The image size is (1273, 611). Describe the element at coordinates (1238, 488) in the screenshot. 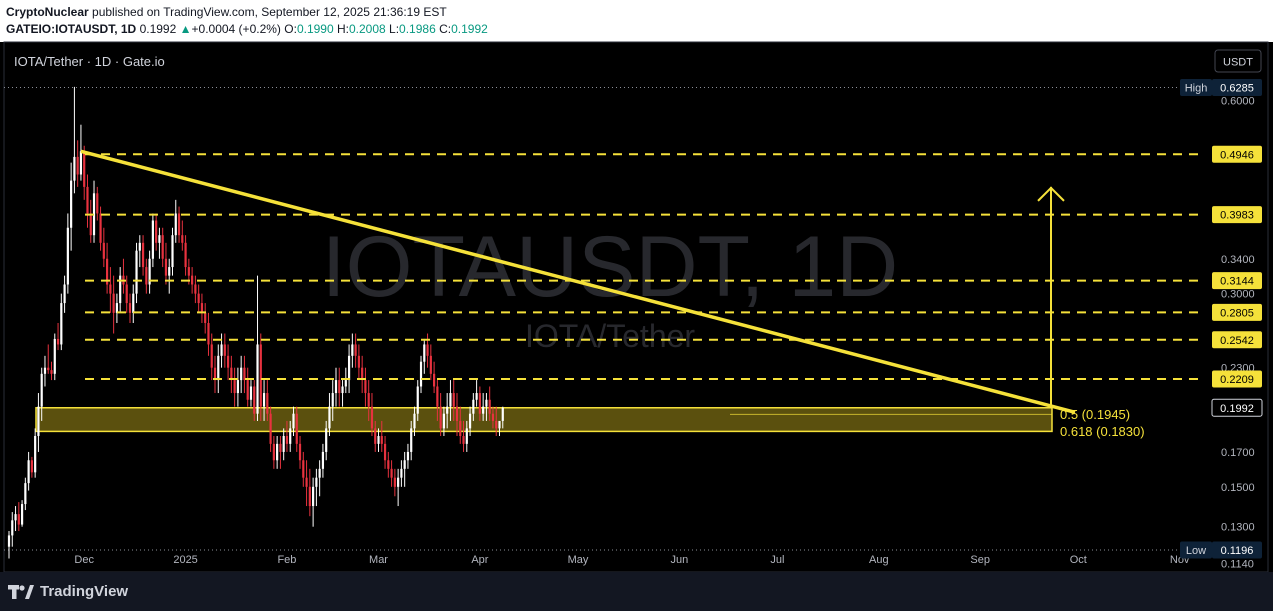

I see `price-axis-tick: 0.1500` at that location.